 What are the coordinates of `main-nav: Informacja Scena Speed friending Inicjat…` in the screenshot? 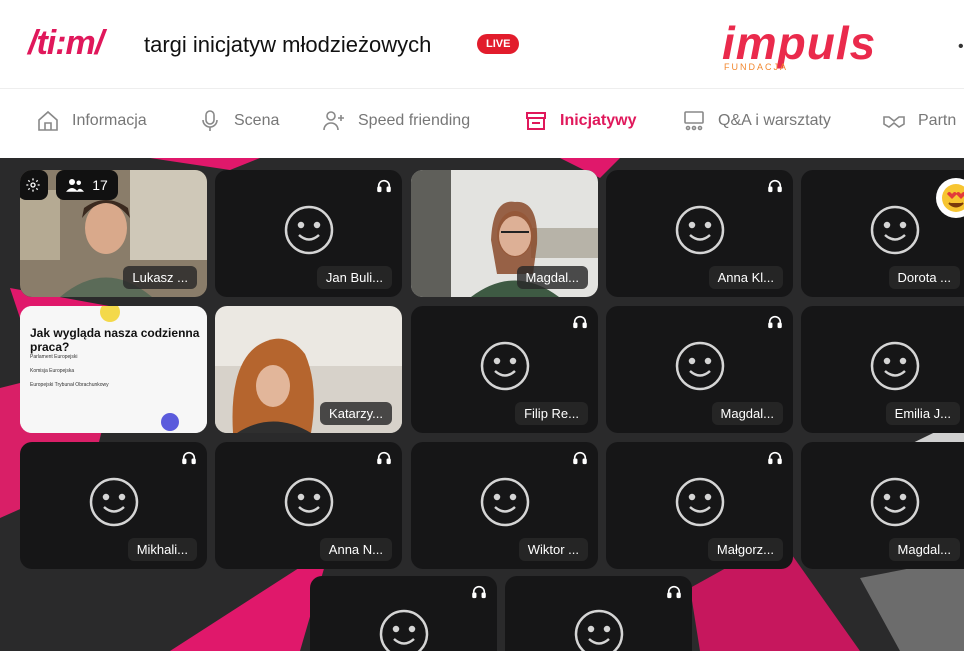 It's located at (482, 121).